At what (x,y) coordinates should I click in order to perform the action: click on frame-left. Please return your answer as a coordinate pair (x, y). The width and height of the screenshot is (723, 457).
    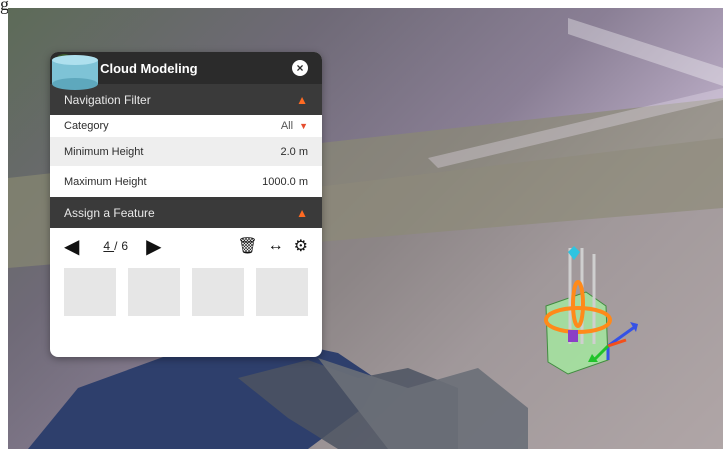
    Looking at the image, I should click on (4, 228).